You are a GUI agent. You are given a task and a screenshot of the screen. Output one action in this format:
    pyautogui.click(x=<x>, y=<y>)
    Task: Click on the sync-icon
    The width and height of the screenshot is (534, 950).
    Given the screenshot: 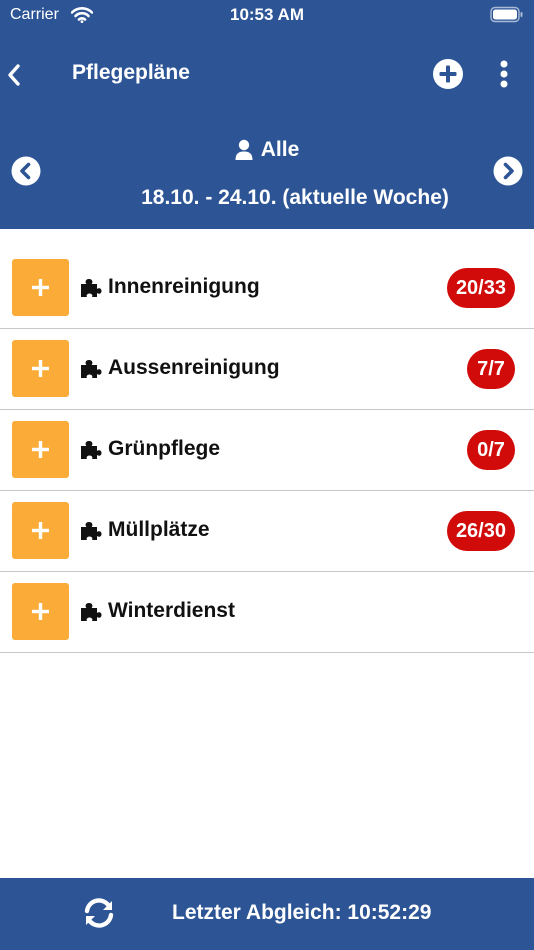 What is the action you would take?
    pyautogui.click(x=99, y=913)
    